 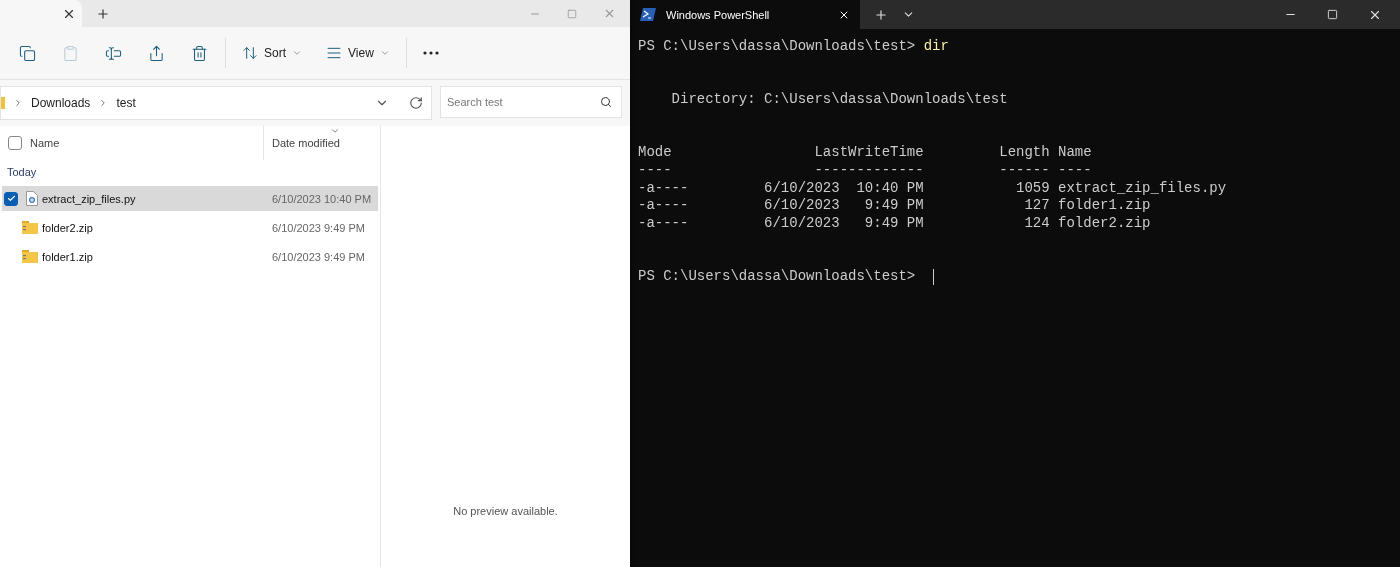 I want to click on output-line: -a---- 6/10/2023 10:40 PM 1059 extract_zip_files.py, so click(x=933, y=188).